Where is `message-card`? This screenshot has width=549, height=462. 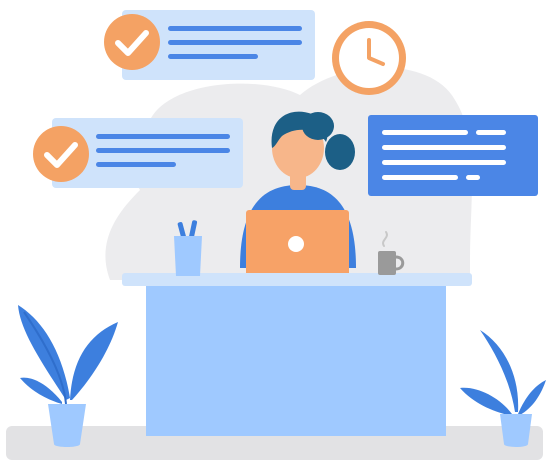 message-card is located at coordinates (453, 155).